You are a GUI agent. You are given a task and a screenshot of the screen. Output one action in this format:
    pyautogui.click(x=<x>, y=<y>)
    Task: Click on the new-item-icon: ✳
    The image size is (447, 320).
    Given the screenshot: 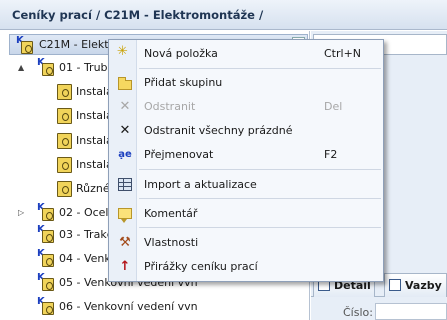 What is the action you would take?
    pyautogui.click(x=122, y=51)
    